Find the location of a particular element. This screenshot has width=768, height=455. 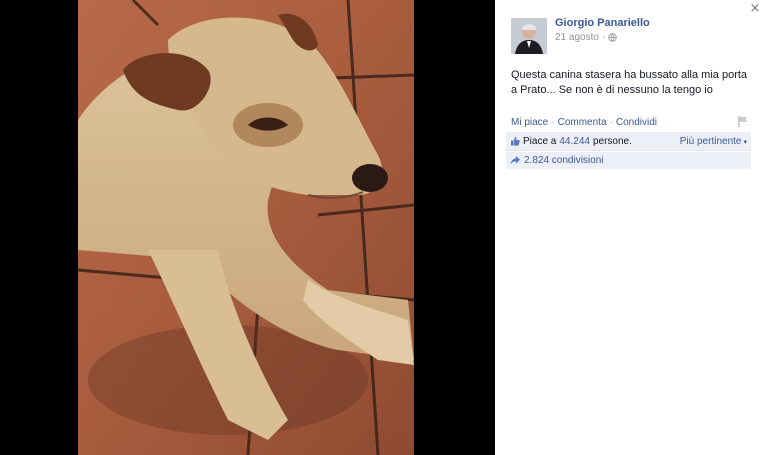

post-meta: 21 agosto · is located at coordinates (586, 37).